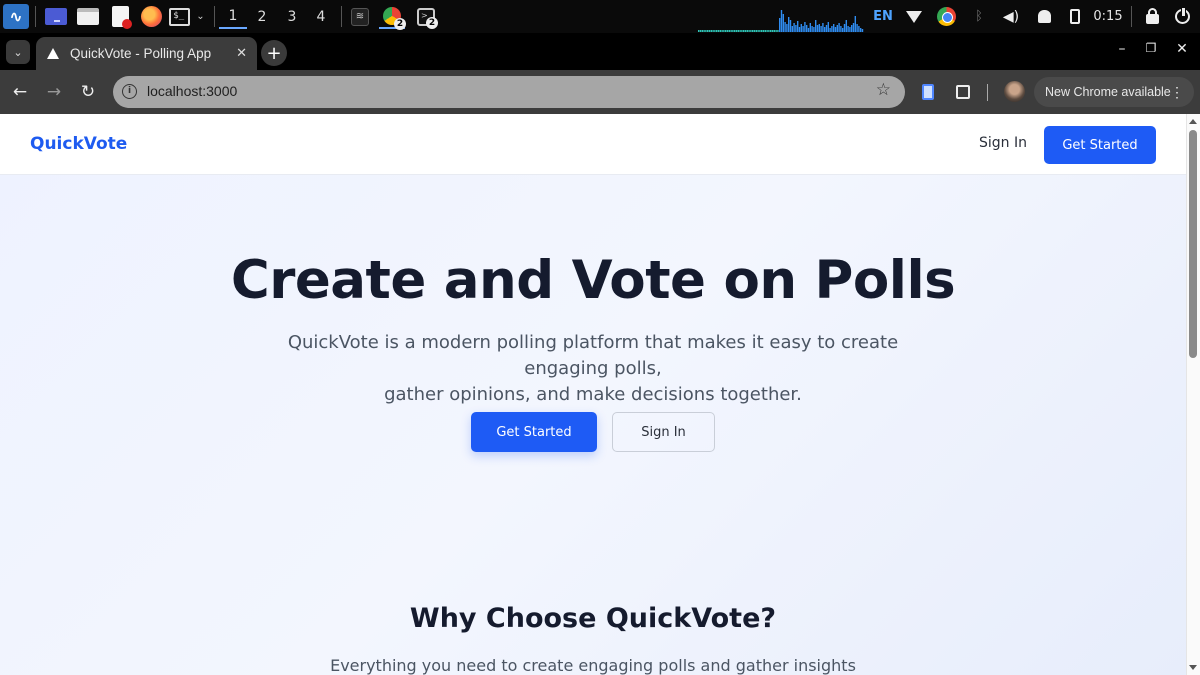 The height and width of the screenshot is (675, 1200). Describe the element at coordinates (1114, 92) in the screenshot. I see `update-chrome-button: New Chrome available ⋮` at that location.